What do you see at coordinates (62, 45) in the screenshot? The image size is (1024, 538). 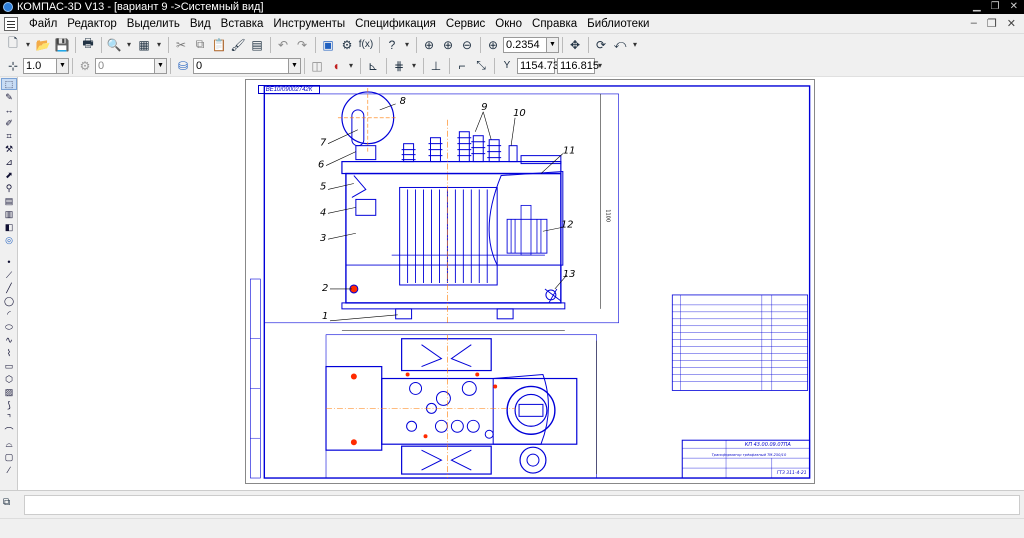 I see `save-icon: 💾` at bounding box center [62, 45].